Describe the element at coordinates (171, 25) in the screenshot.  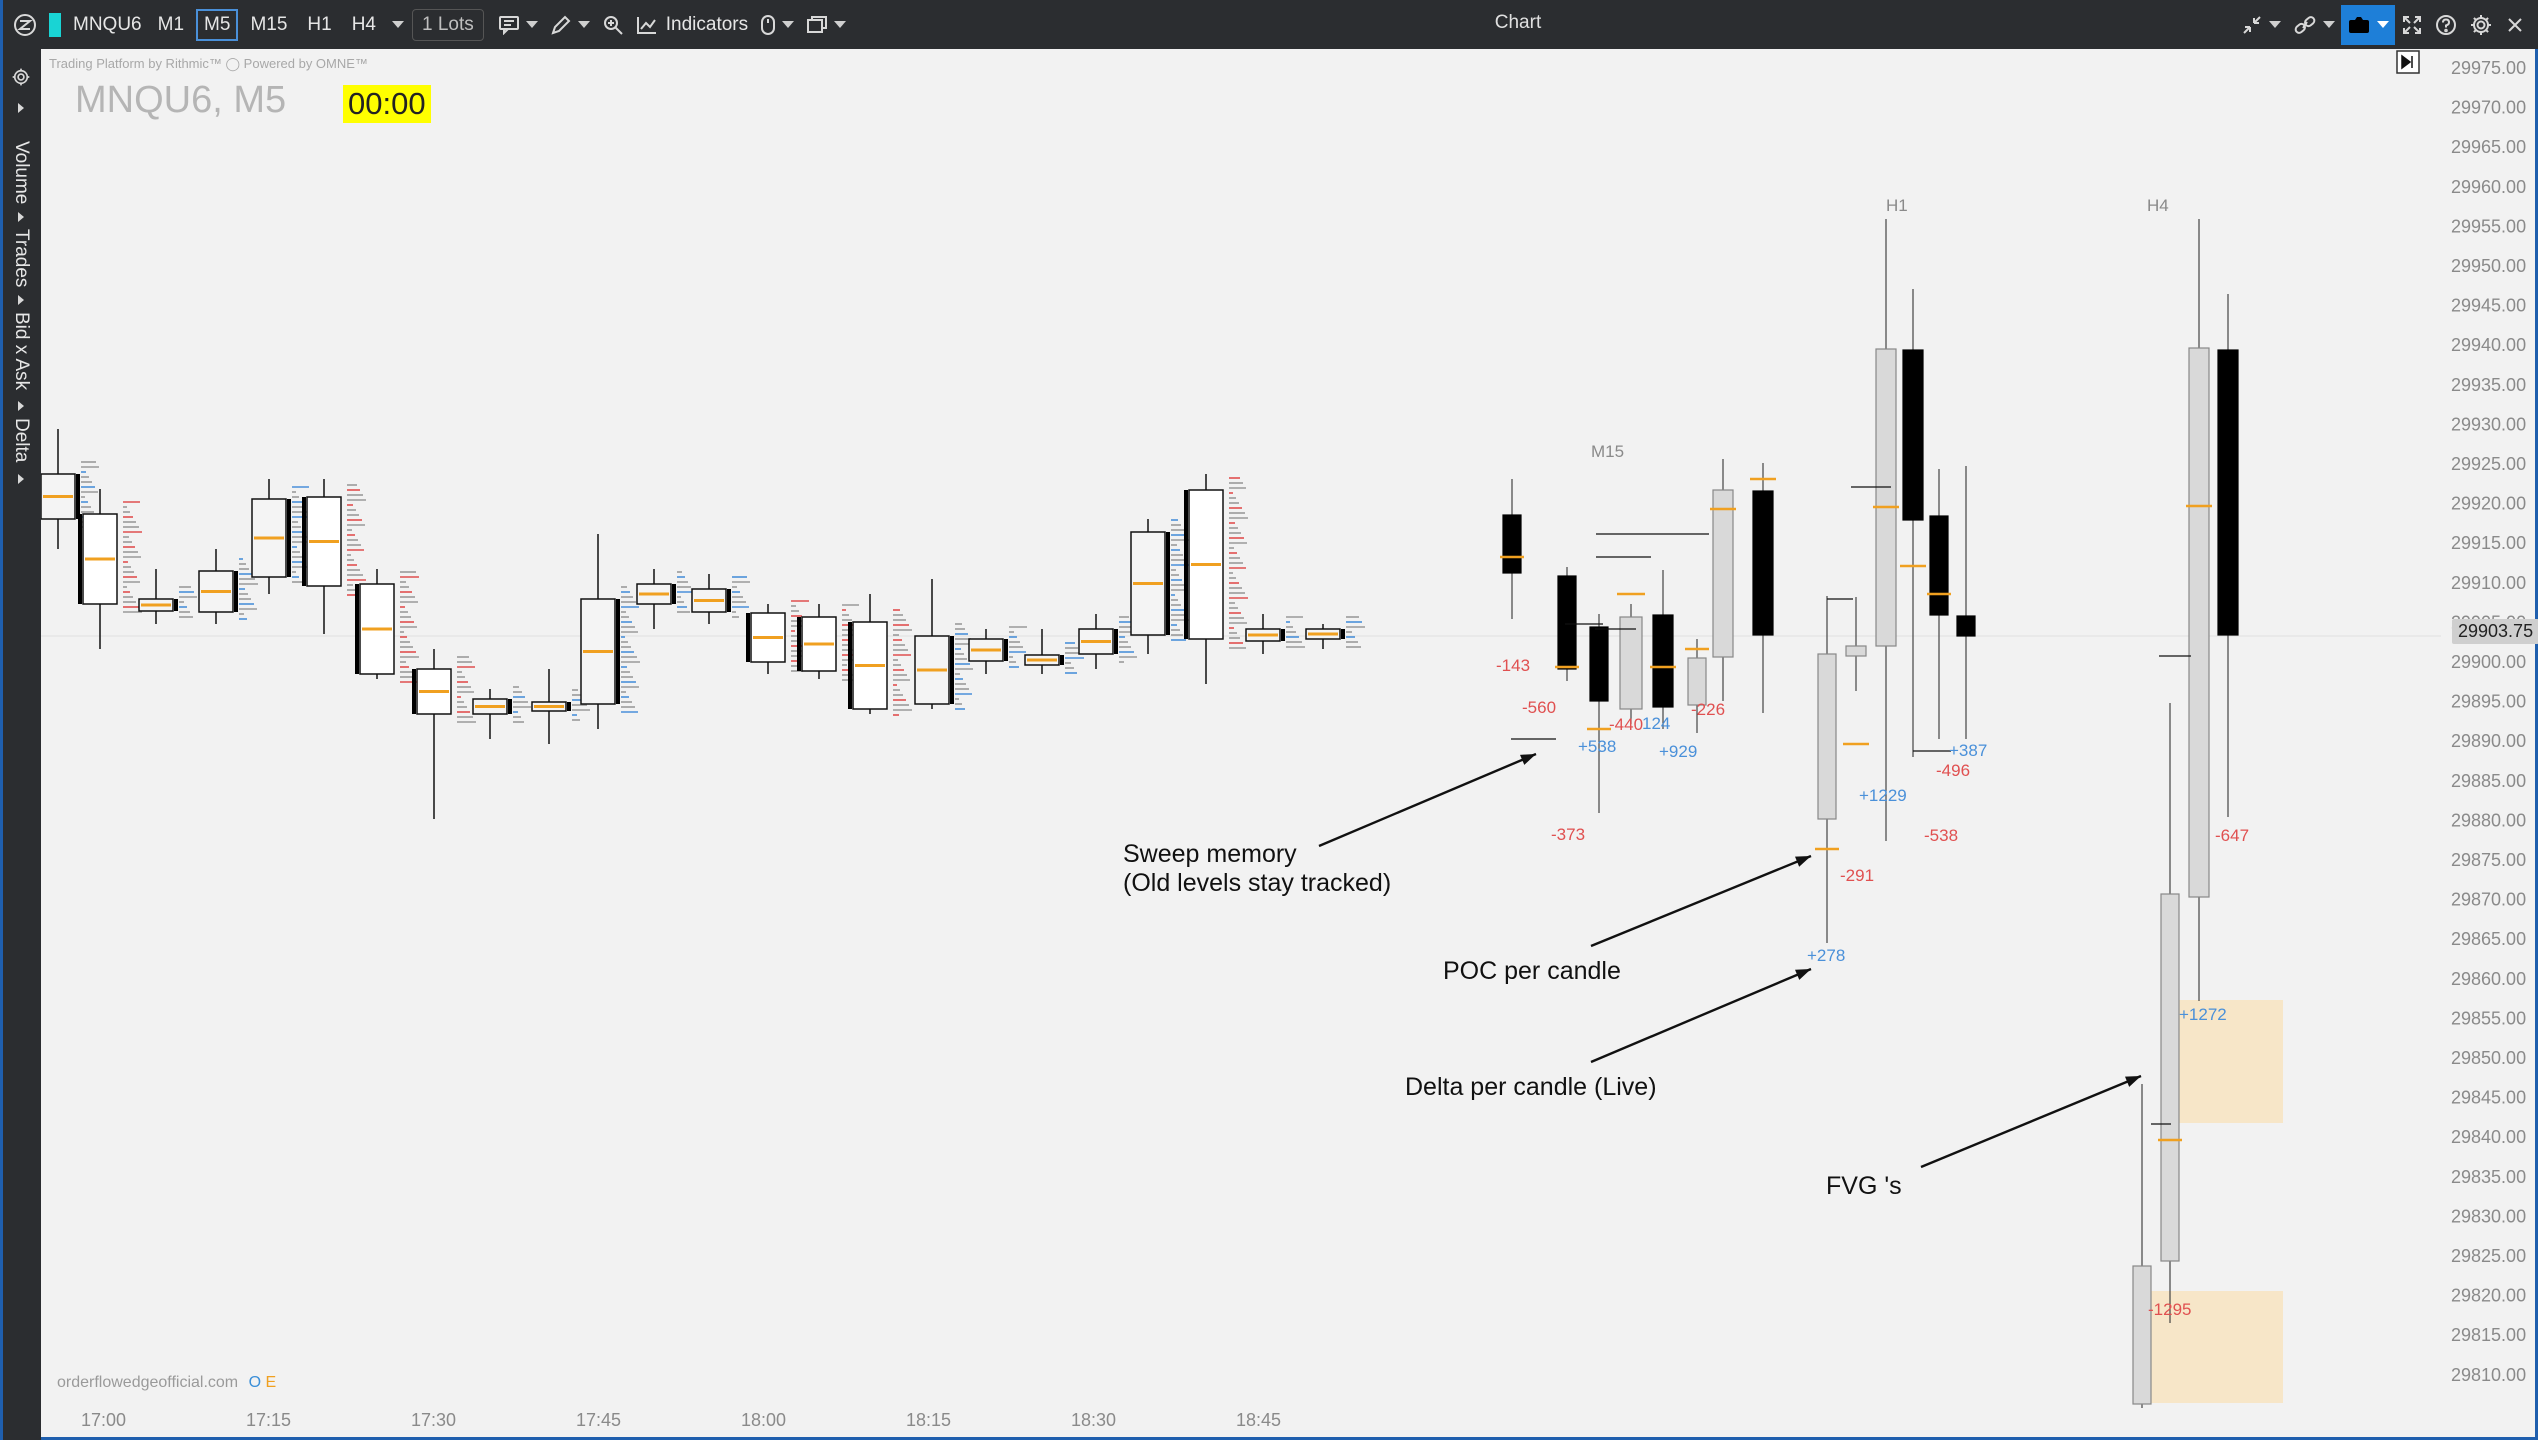
I see `timeframe-m1: M1` at that location.